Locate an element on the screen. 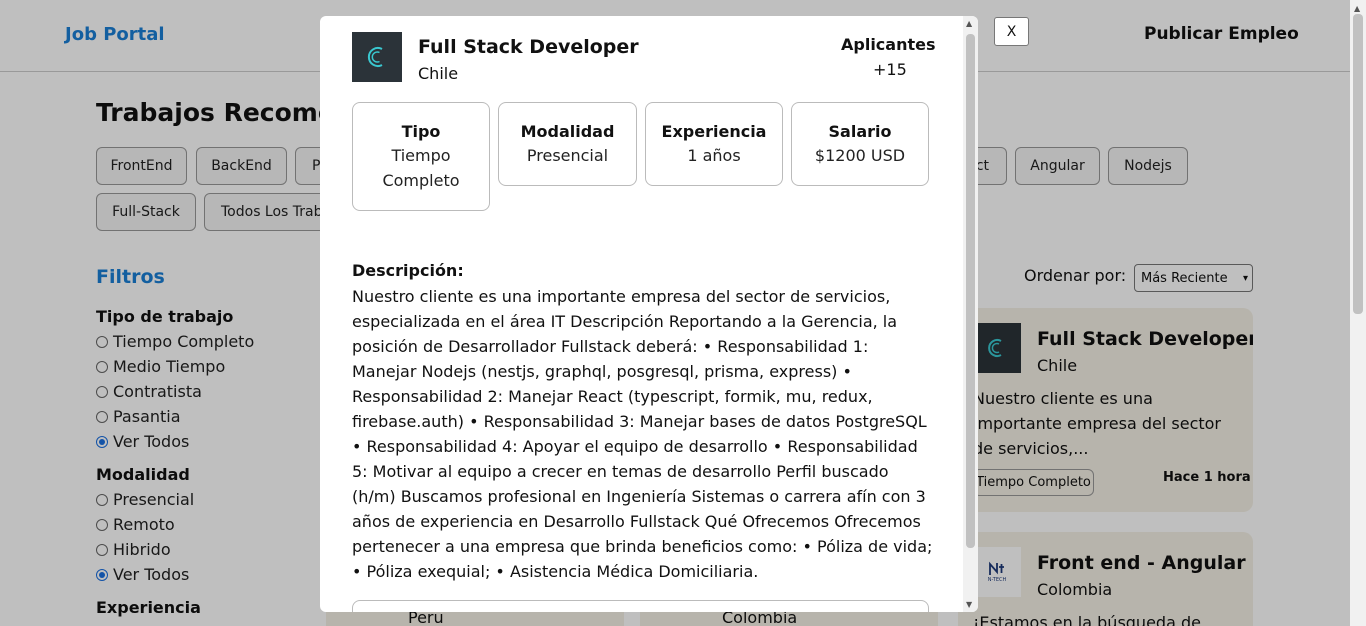 This screenshot has height=626, width=1366. modal-job-title: Full Stack Developer is located at coordinates (528, 47).